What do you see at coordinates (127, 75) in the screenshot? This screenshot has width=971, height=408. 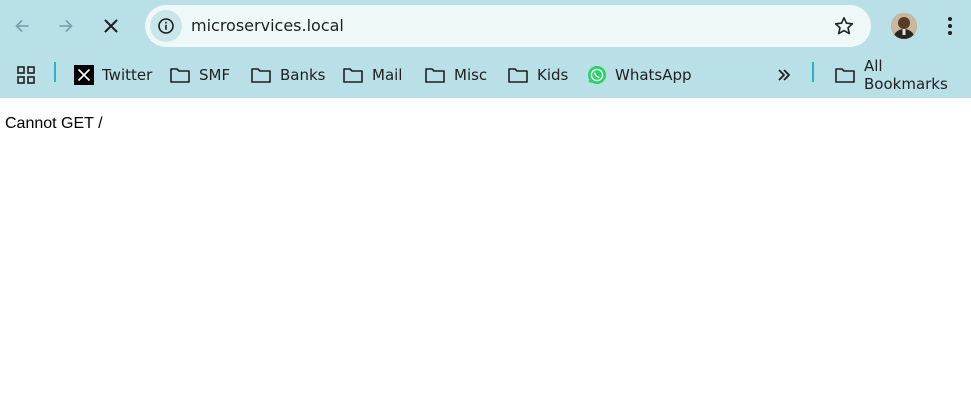 I see `bookmark-label: Twitter` at bounding box center [127, 75].